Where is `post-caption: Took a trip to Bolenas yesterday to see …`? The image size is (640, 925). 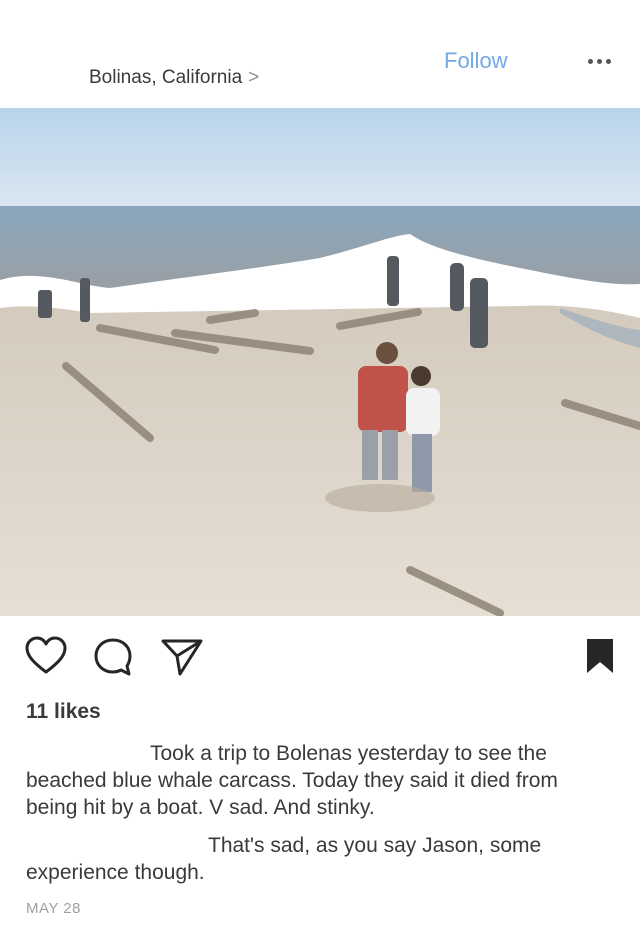 post-caption: Took a trip to Bolenas yesterday to see … is located at coordinates (316, 780).